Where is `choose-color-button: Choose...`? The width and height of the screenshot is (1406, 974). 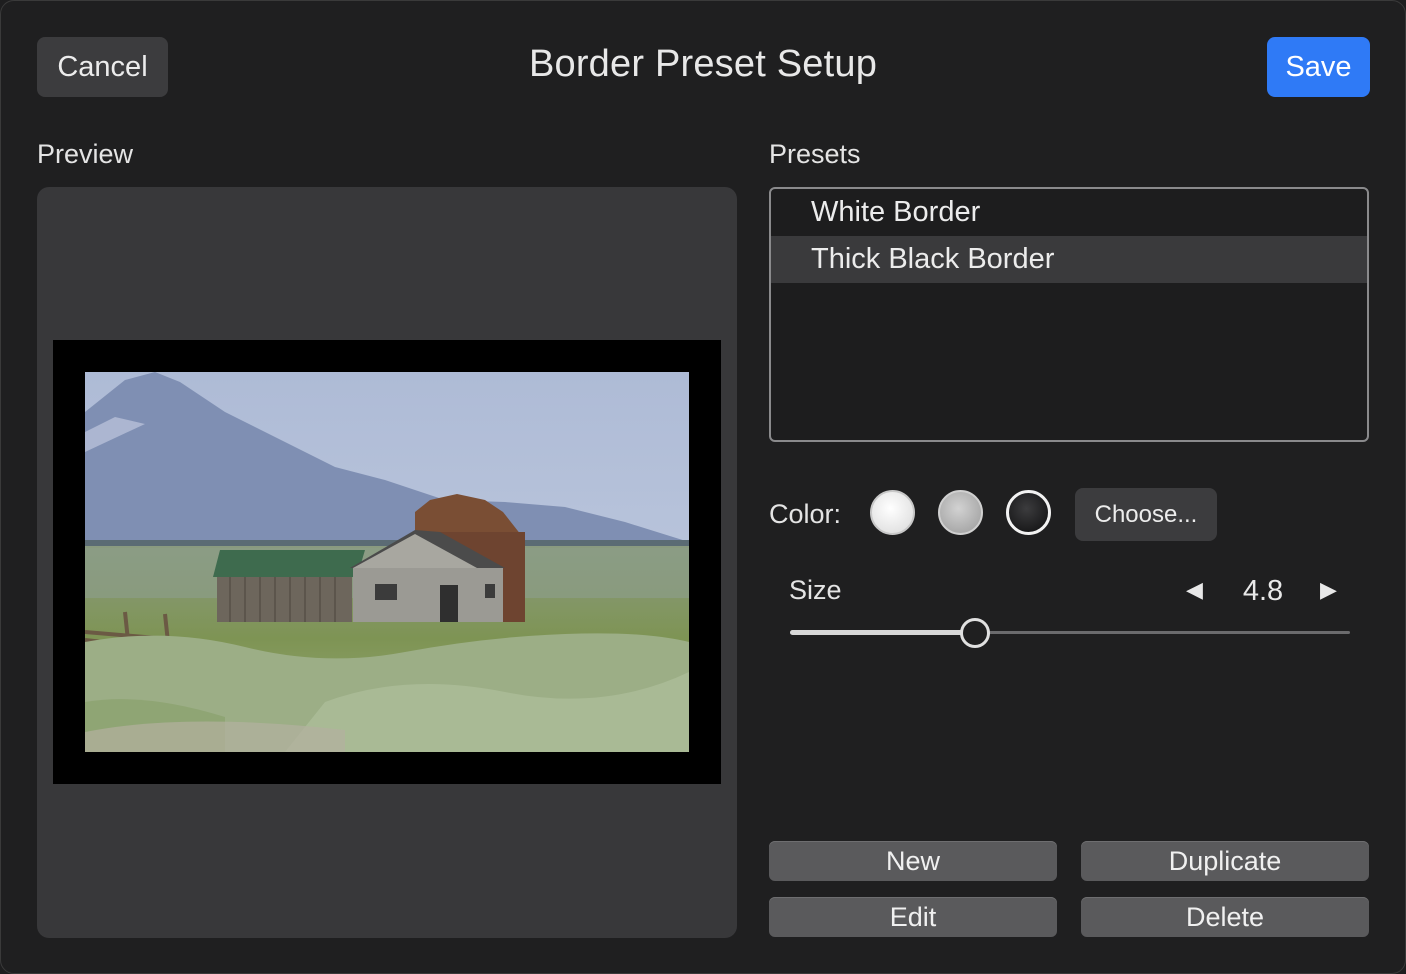
choose-color-button: Choose... is located at coordinates (1146, 514).